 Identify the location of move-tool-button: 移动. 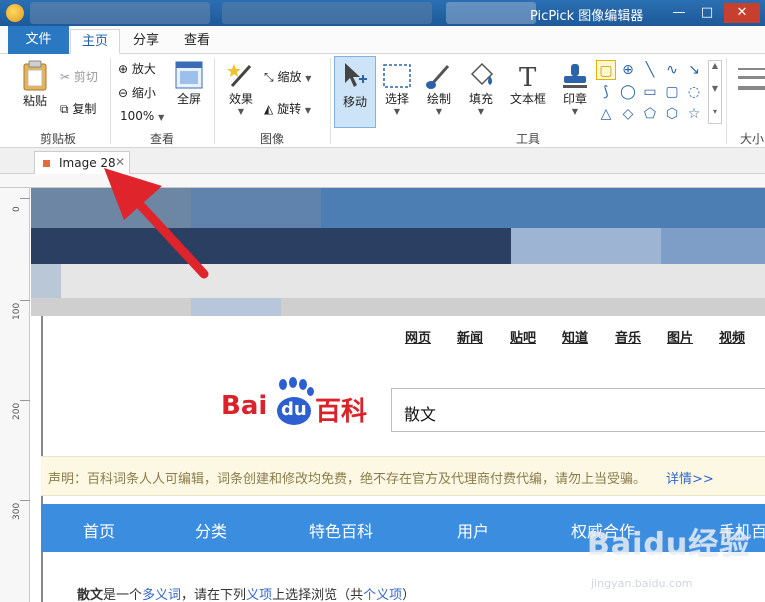
(355, 92).